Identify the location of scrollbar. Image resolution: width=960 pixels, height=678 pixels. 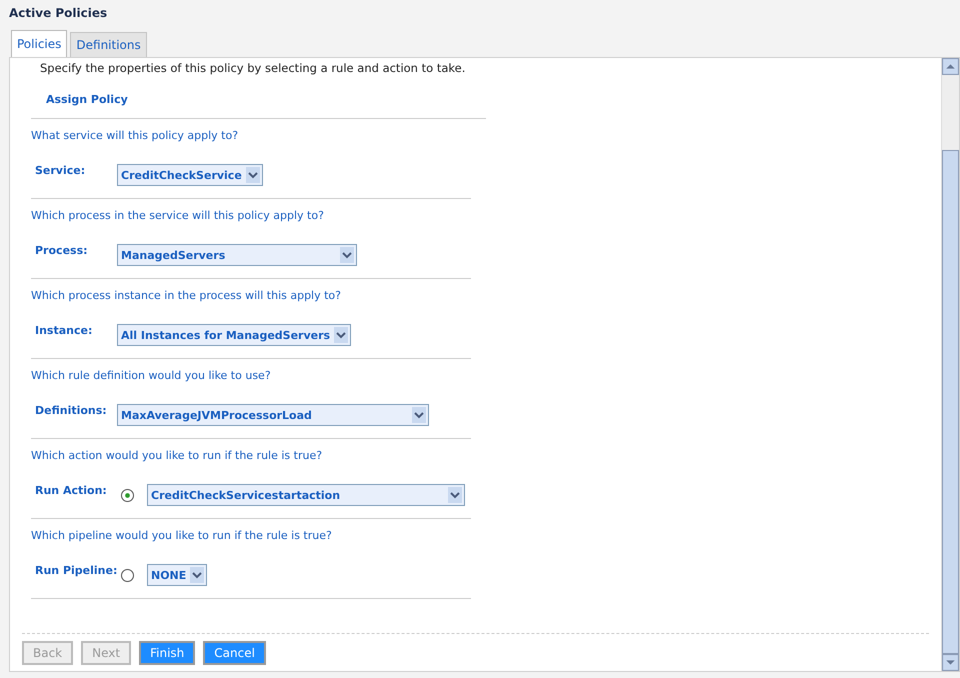
(950, 364).